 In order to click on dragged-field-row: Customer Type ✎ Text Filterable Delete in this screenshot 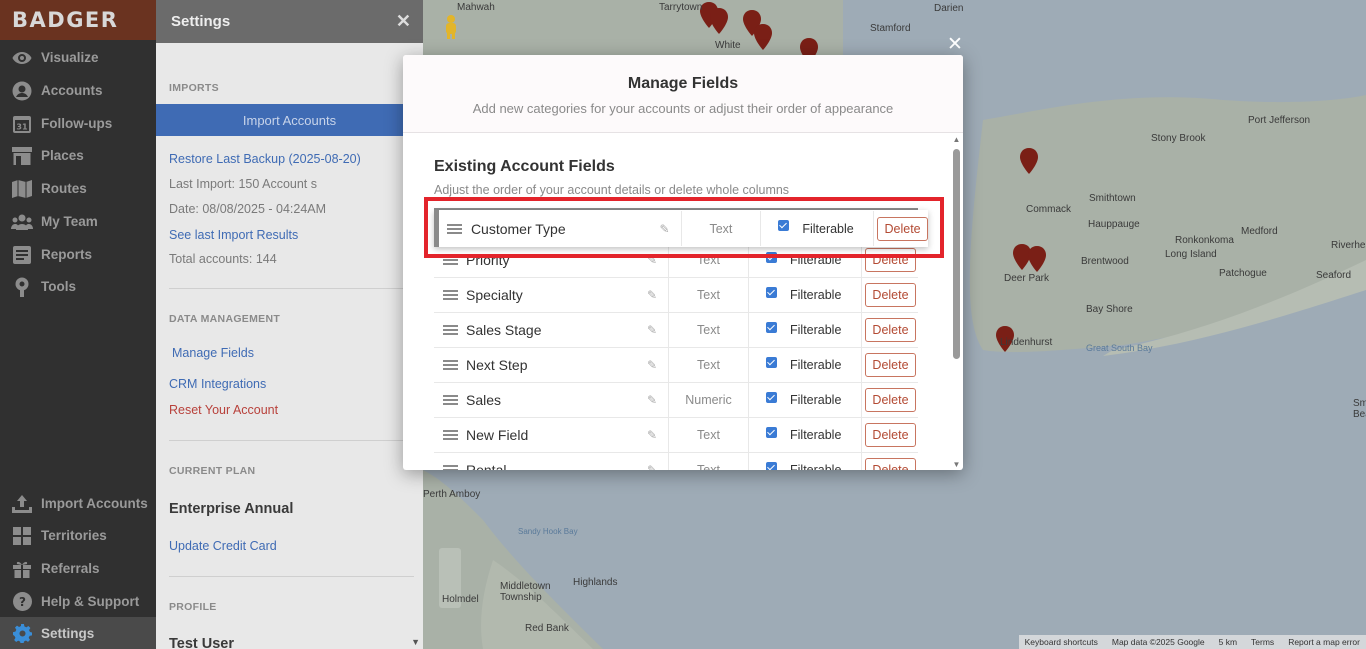, I will do `click(681, 228)`.